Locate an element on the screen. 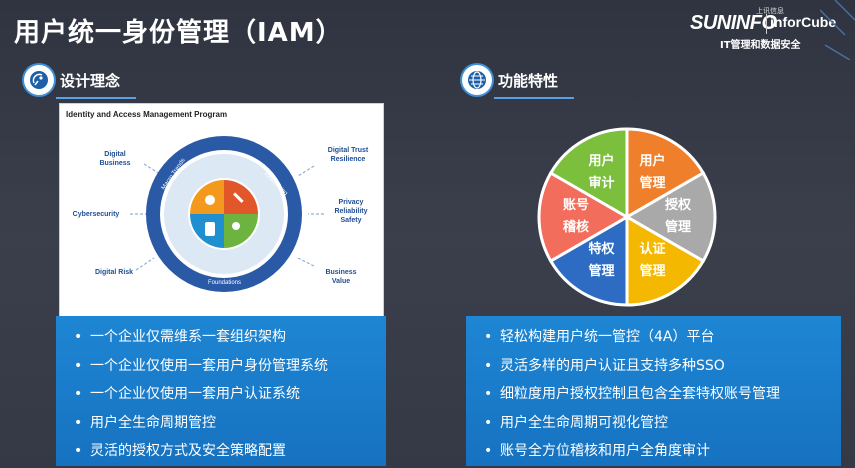 This screenshot has height=468, width=855. list-item: 细粒度用户授权控制且包含全套特权账号管理 is located at coordinates (662, 394).